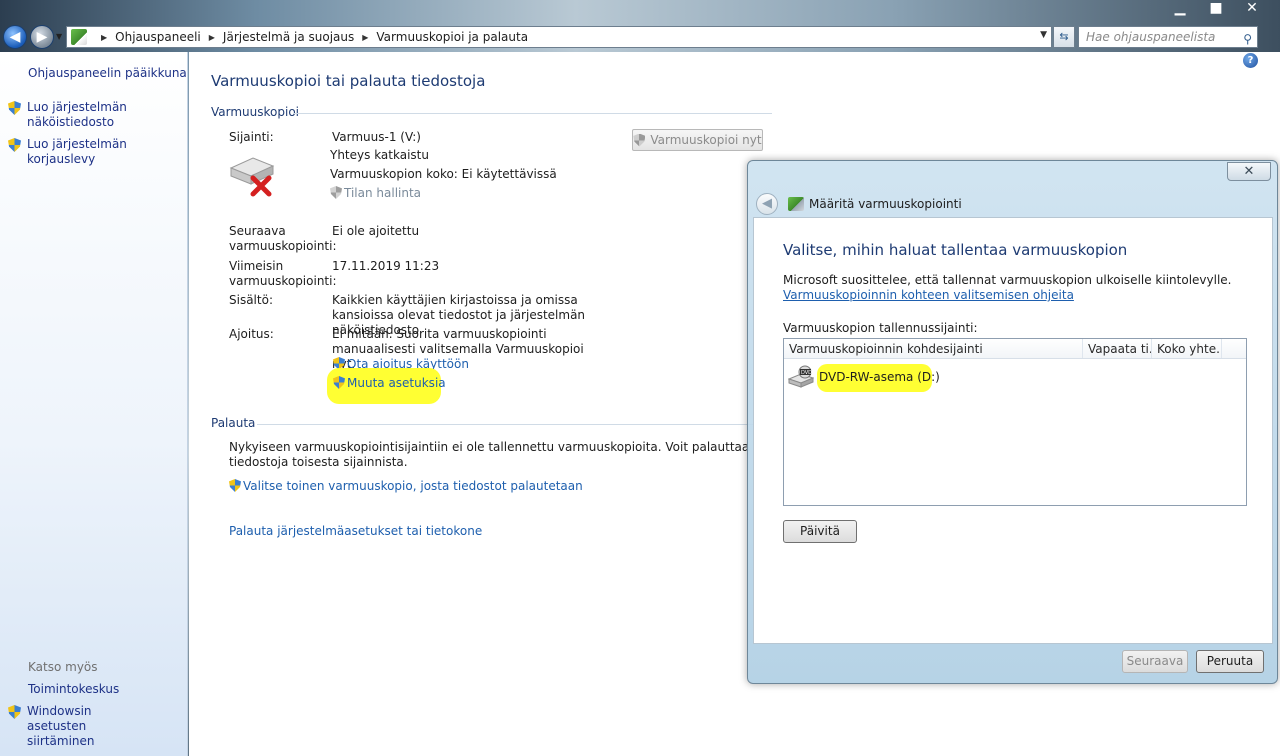 This screenshot has height=756, width=1280. I want to click on connection-status: Yhteys katkaistu, so click(379, 155).